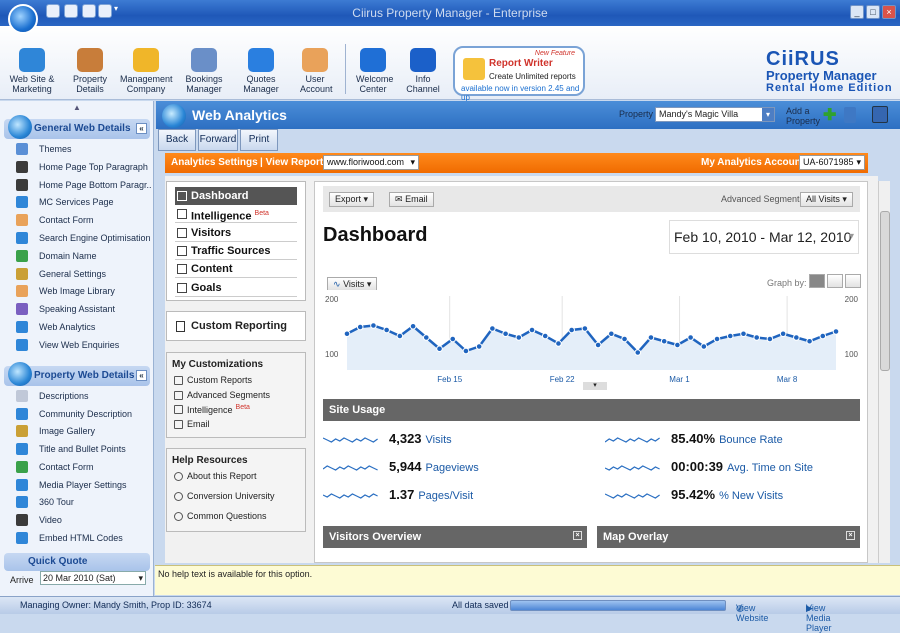 This screenshot has height=633, width=900. Describe the element at coordinates (214, 162) in the screenshot. I see `analytics-settings-link: Analytics Settings` at that location.